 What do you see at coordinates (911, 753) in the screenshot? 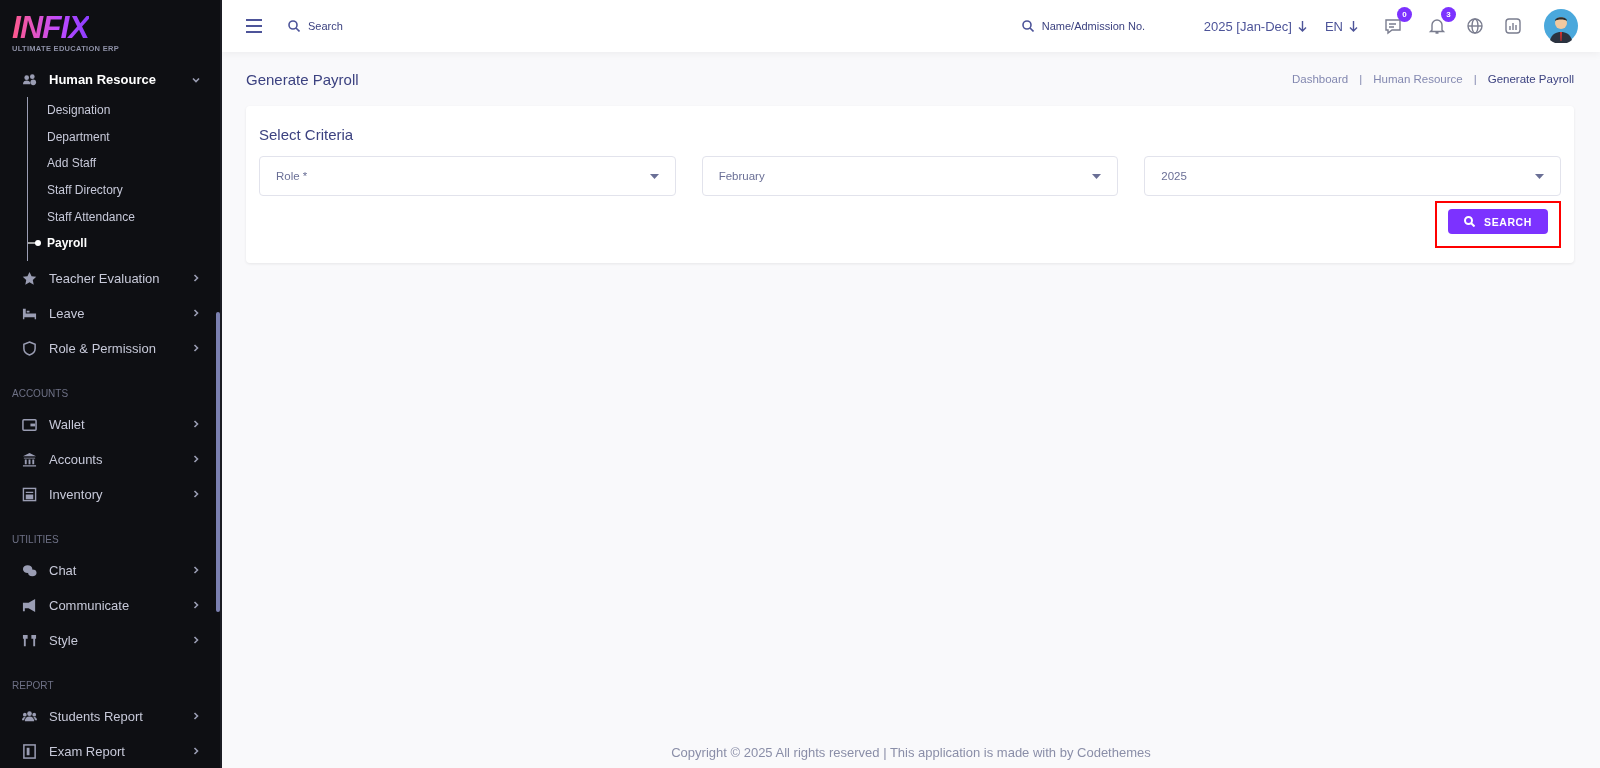
I see `footer-text: Copyright © 2025 All rights reserved | This application is made with by Codethemes` at bounding box center [911, 753].